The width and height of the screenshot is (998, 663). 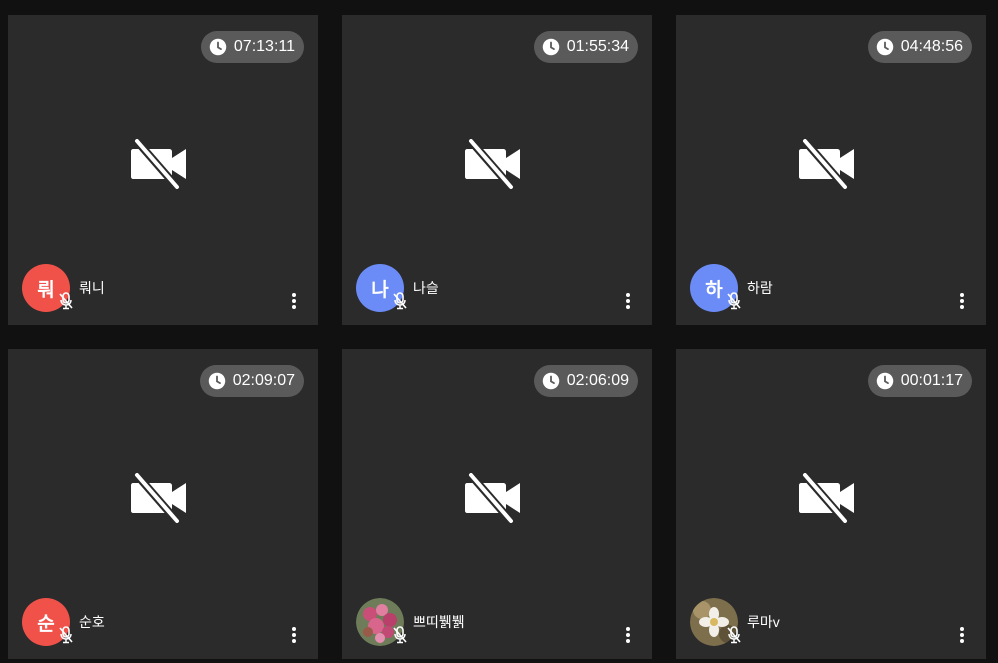 I want to click on elapsed-timer: 01:55:34, so click(x=585, y=47).